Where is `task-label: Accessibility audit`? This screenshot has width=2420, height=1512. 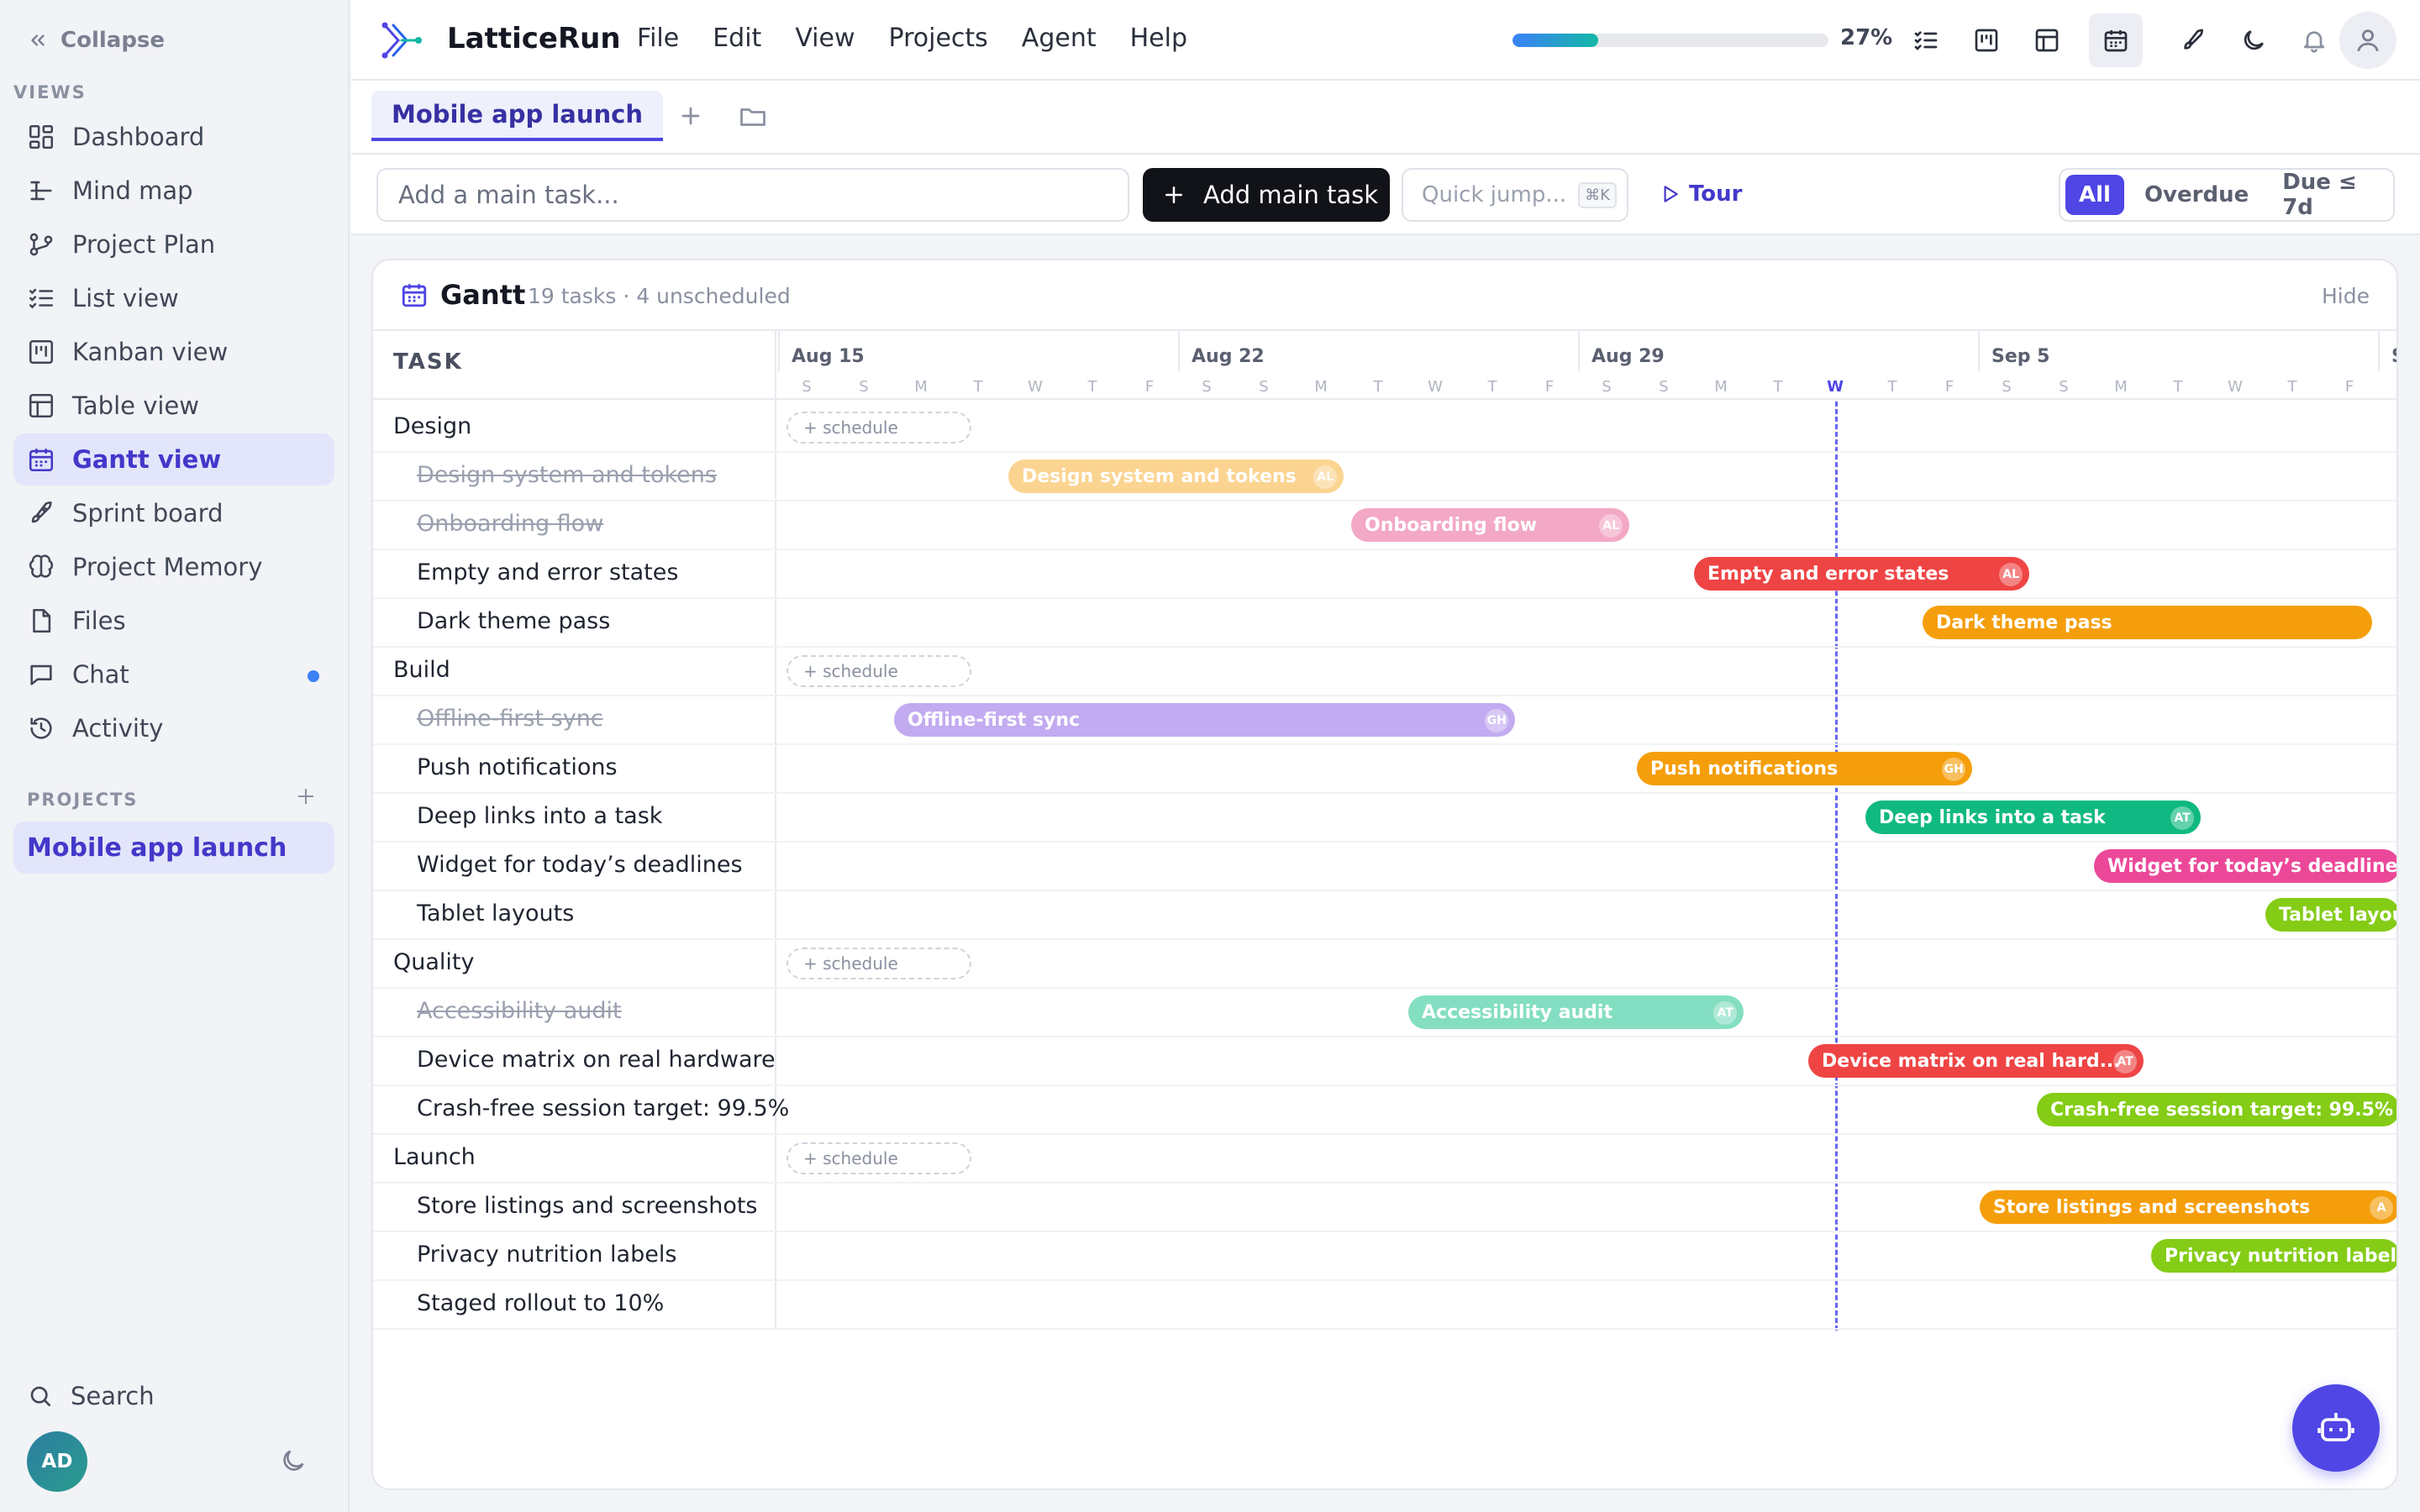 task-label: Accessibility audit is located at coordinates (519, 1011).